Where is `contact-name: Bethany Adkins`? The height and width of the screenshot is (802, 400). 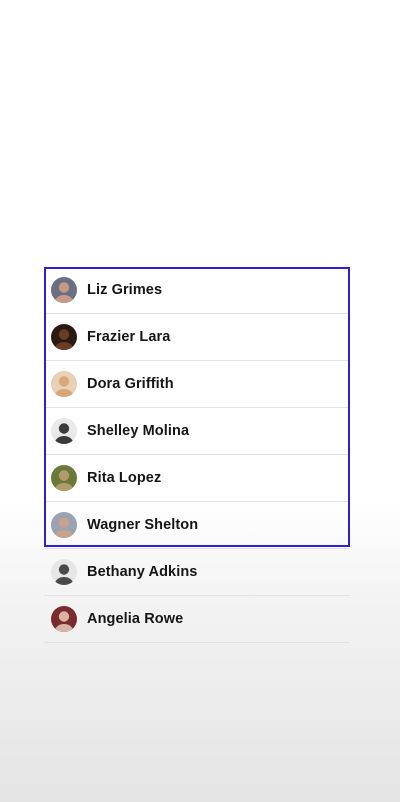 contact-name: Bethany Adkins is located at coordinates (142, 572).